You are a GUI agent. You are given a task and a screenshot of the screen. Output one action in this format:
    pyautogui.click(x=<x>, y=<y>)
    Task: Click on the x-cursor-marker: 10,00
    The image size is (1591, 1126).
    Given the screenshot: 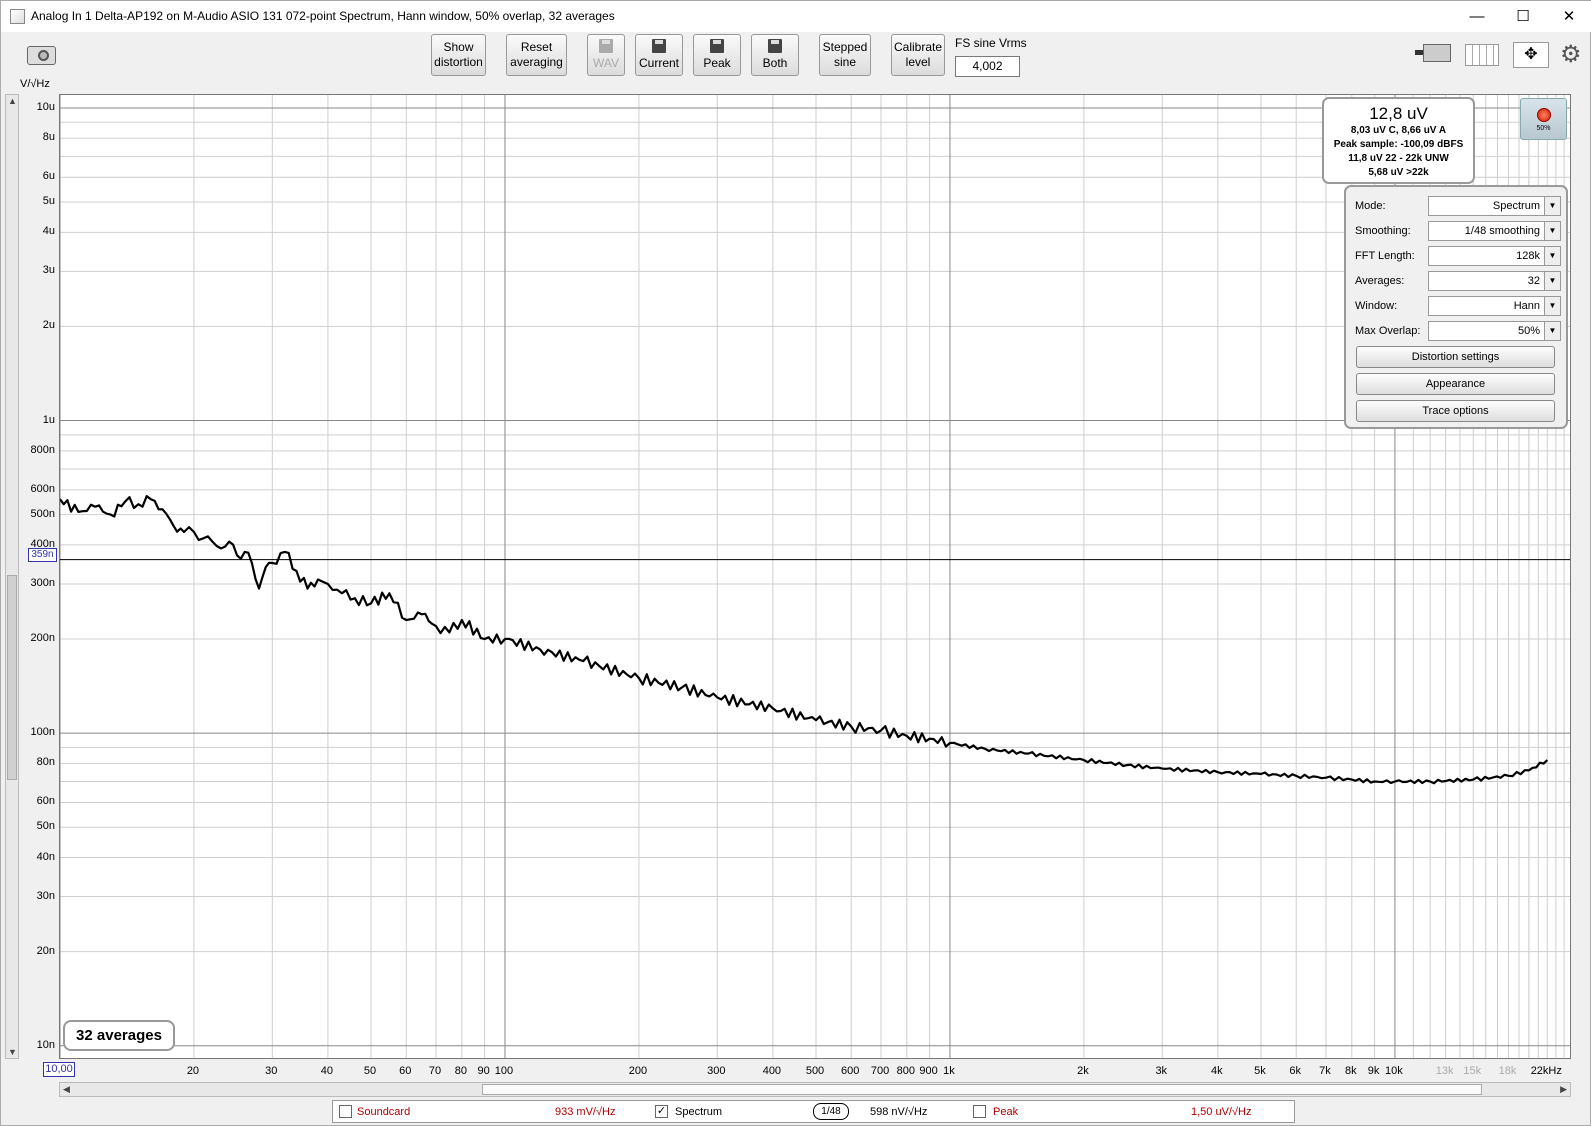 What is the action you would take?
    pyautogui.click(x=59, y=1069)
    